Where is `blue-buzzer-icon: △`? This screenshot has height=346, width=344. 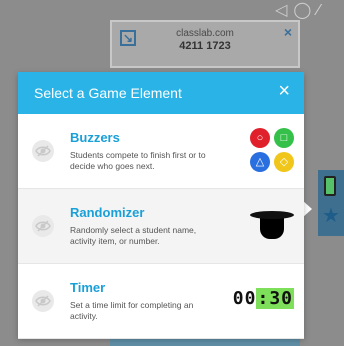
blue-buzzer-icon: △ is located at coordinates (260, 162).